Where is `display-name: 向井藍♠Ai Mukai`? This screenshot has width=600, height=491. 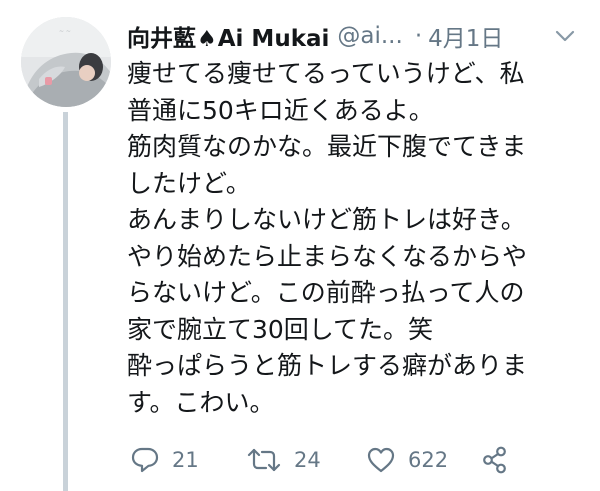 display-name: 向井藍♠Ai Mukai is located at coordinates (228, 36).